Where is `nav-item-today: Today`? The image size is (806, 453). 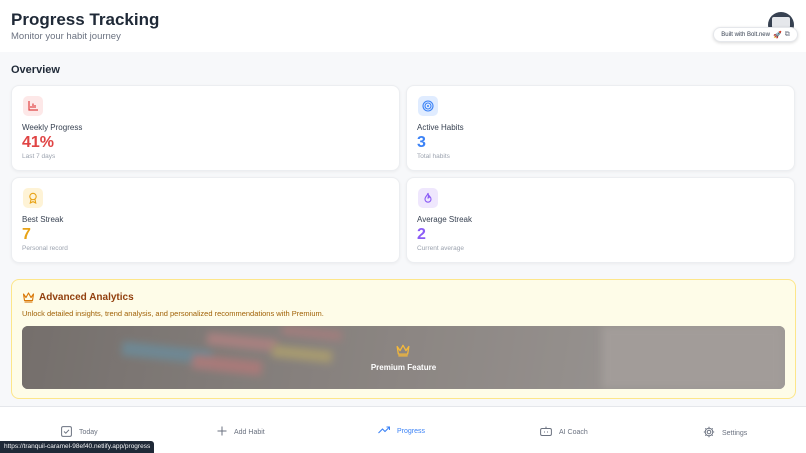
nav-item-today: Today is located at coordinates (79, 432).